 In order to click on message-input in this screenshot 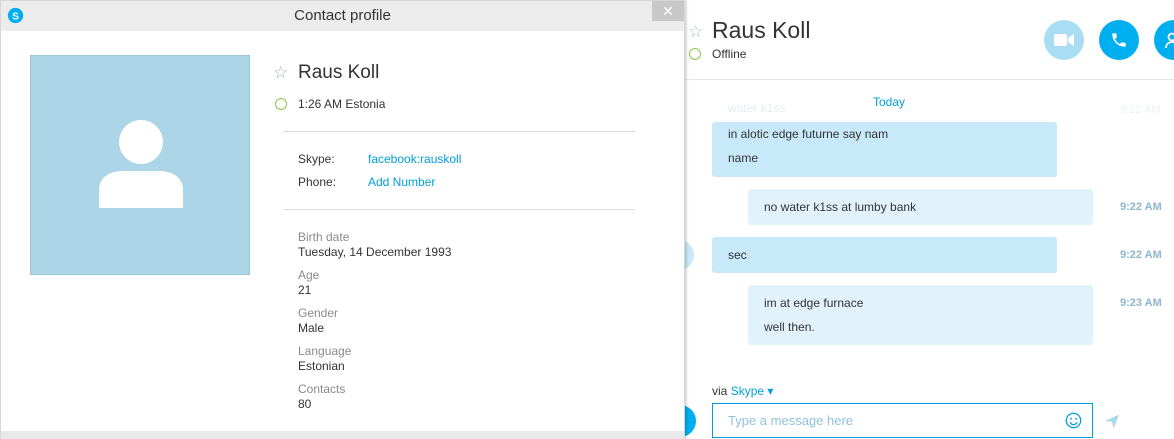, I will do `click(883, 420)`.